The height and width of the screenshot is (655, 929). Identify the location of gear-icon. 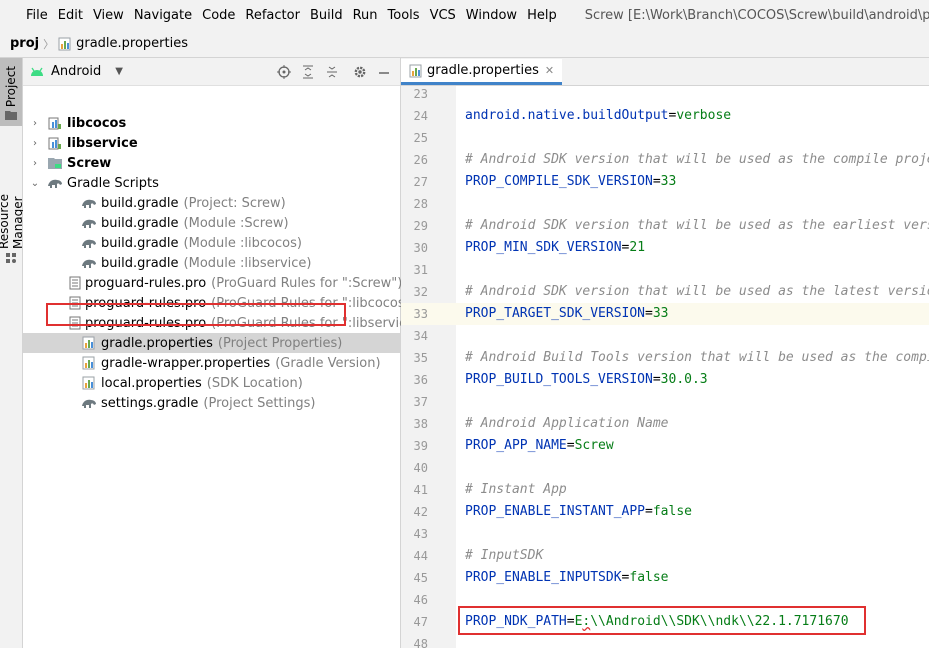
(360, 72).